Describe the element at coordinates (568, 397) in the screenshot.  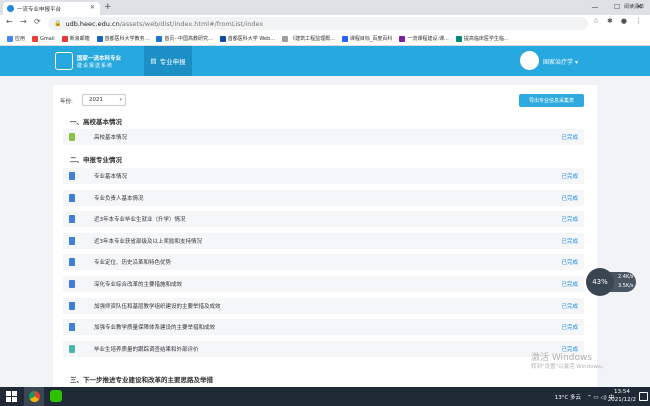
I see `weather-text: 13°C 多云` at that location.